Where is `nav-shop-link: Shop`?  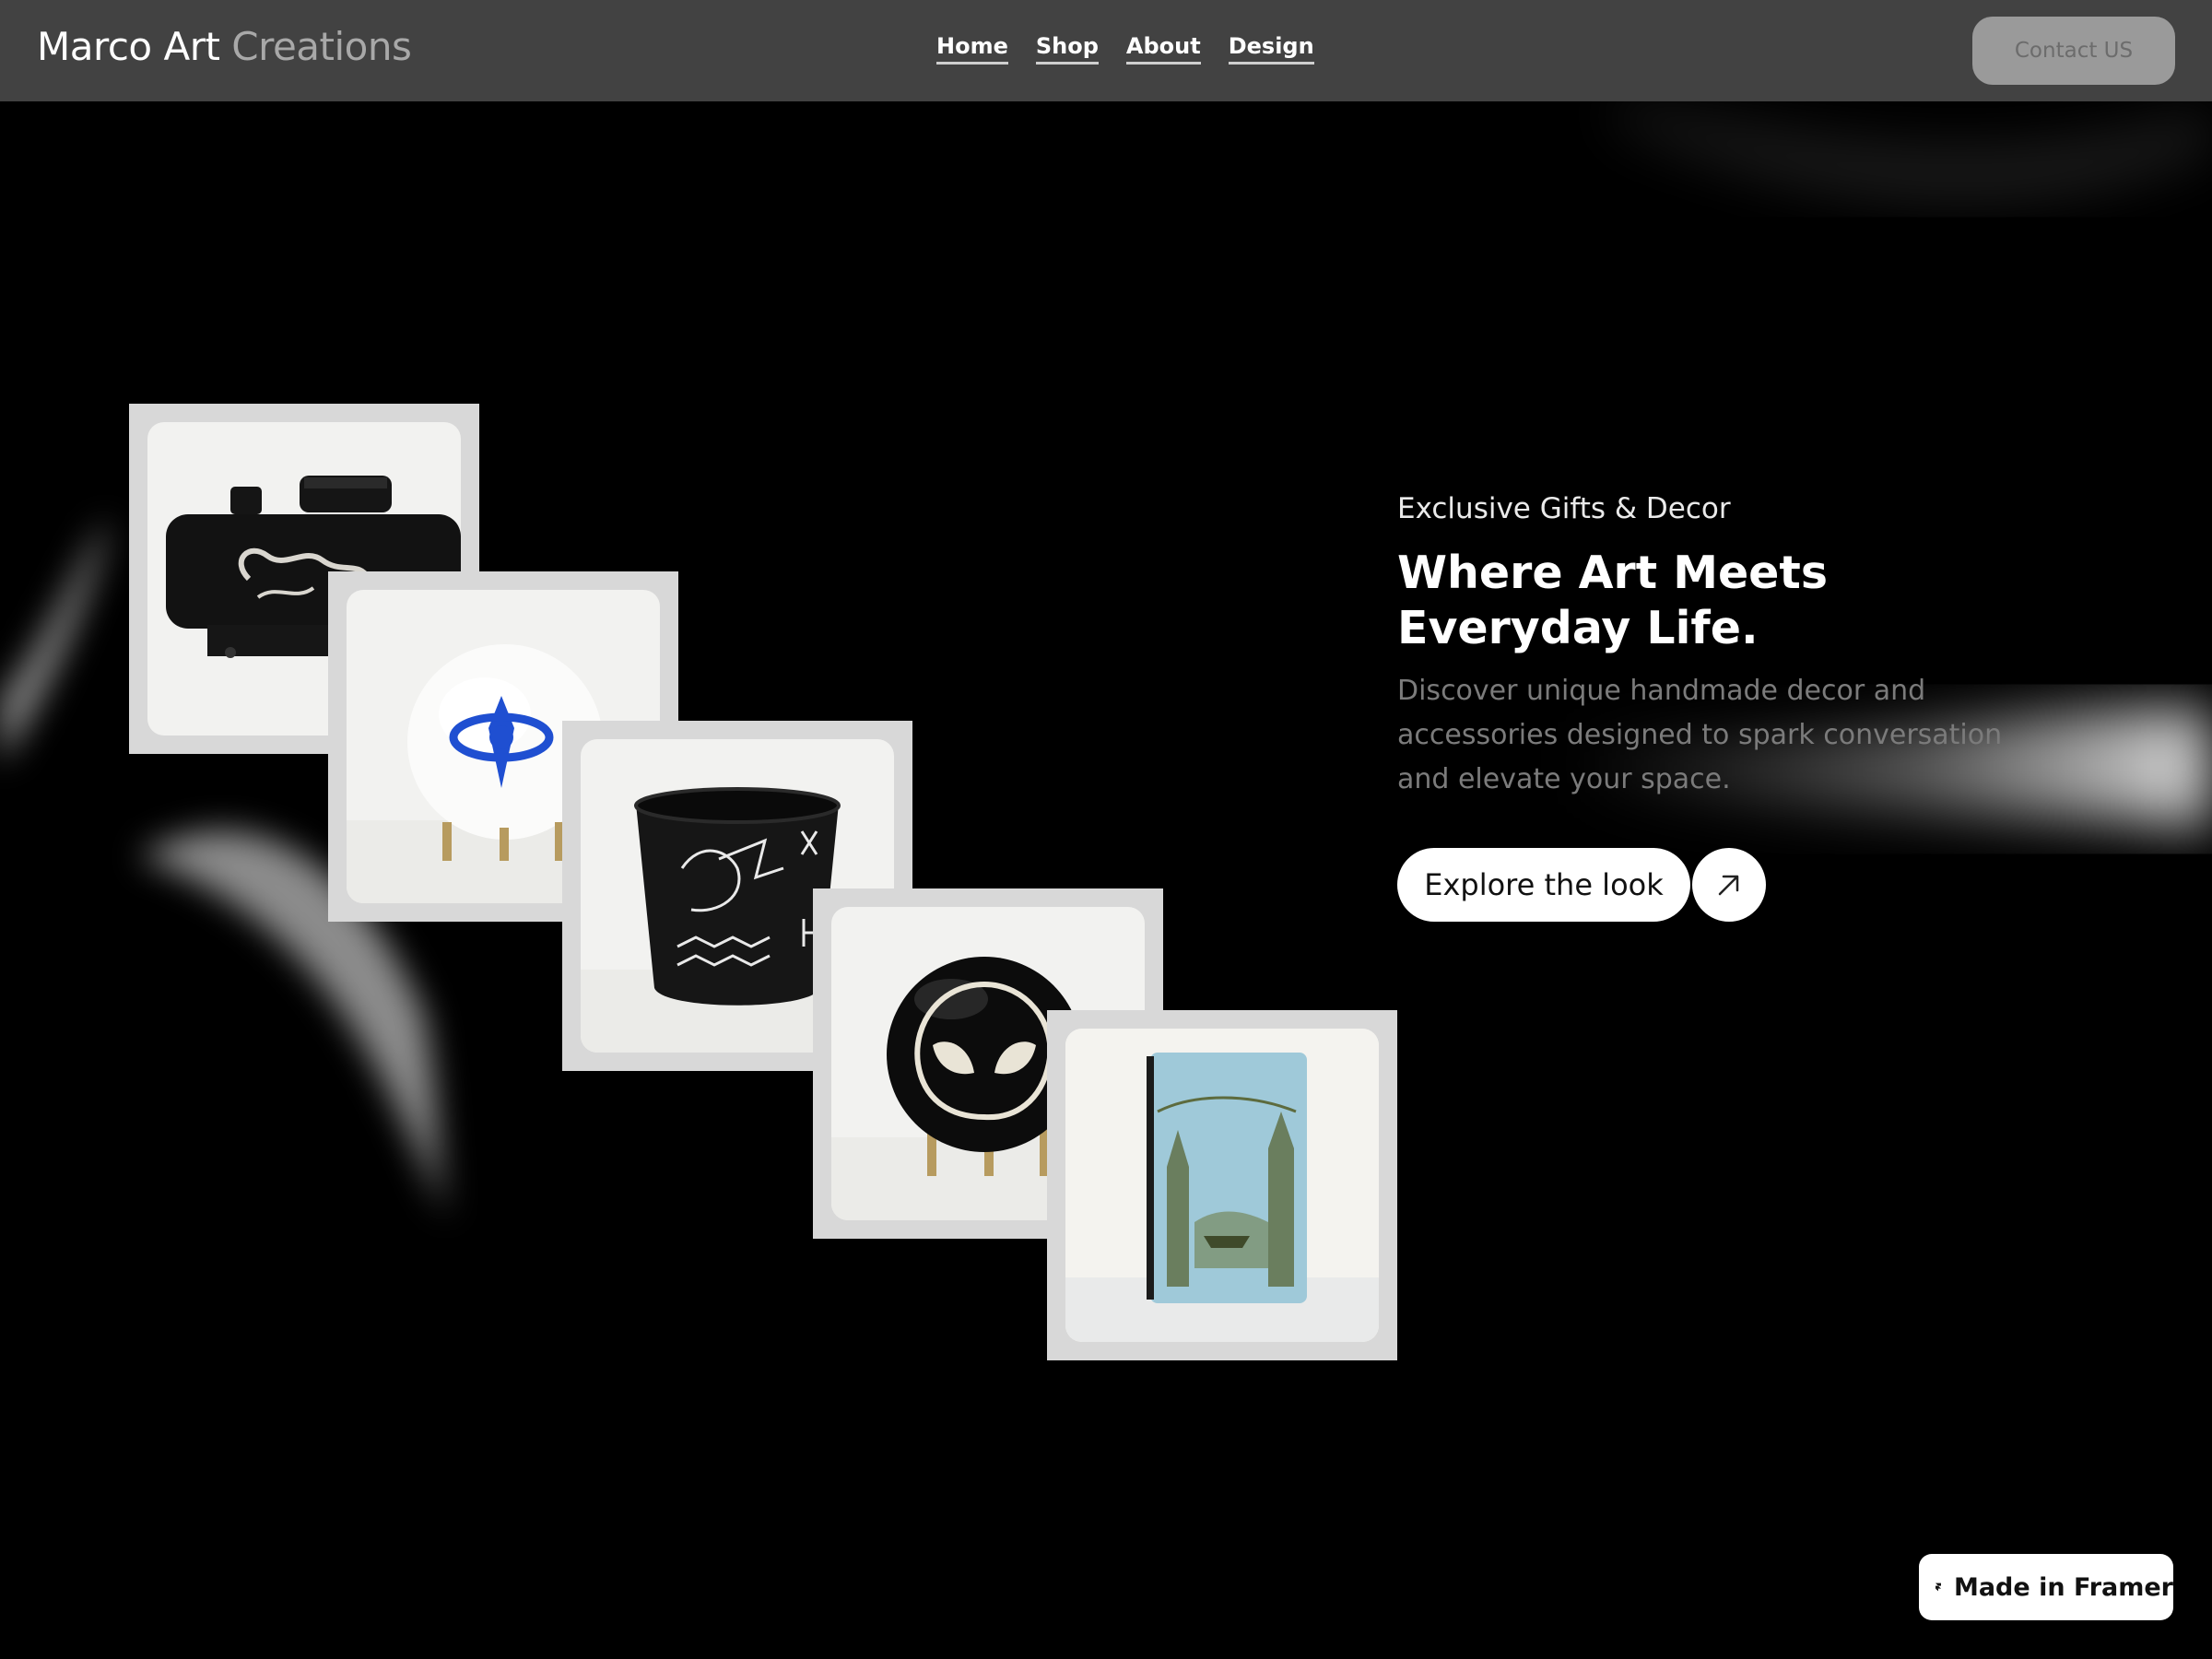 nav-shop-link: Shop is located at coordinates (1067, 49).